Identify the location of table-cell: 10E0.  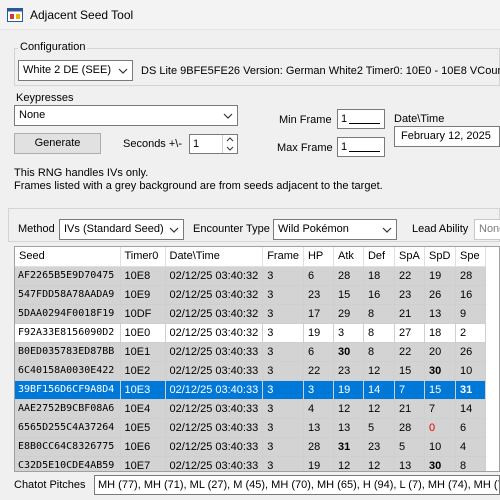
(143, 333).